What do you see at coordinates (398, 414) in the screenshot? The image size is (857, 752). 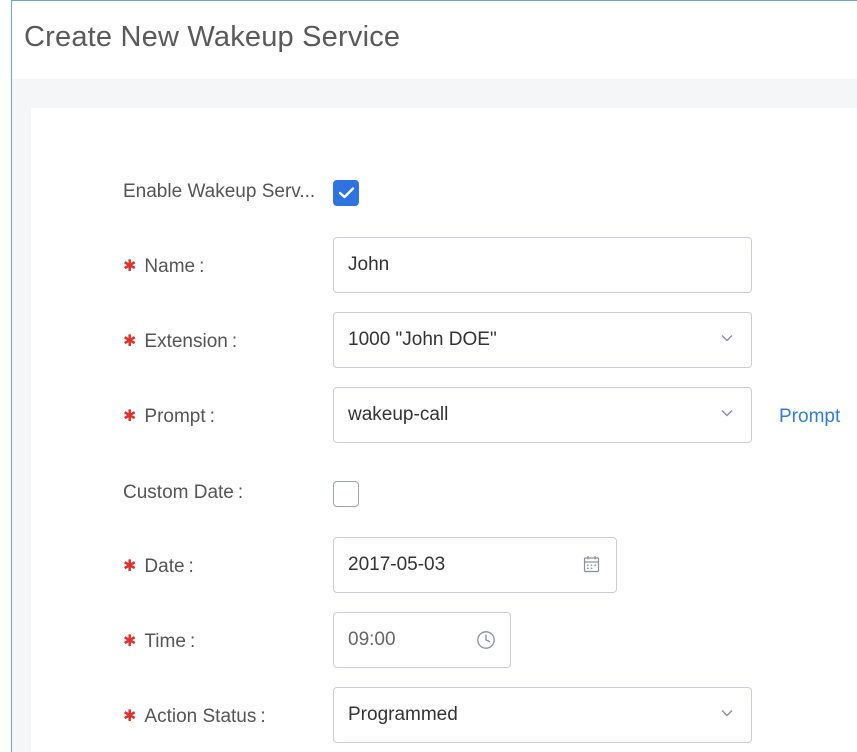 I see `prompt-value: wakeup-call` at bounding box center [398, 414].